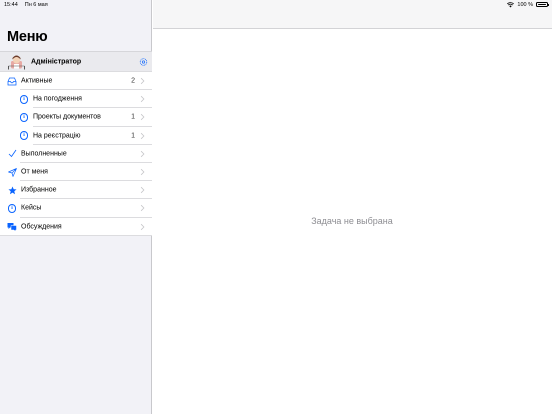 The image size is (552, 414). Describe the element at coordinates (41, 227) in the screenshot. I see `sidebar-item-label: Обсуждения` at that location.